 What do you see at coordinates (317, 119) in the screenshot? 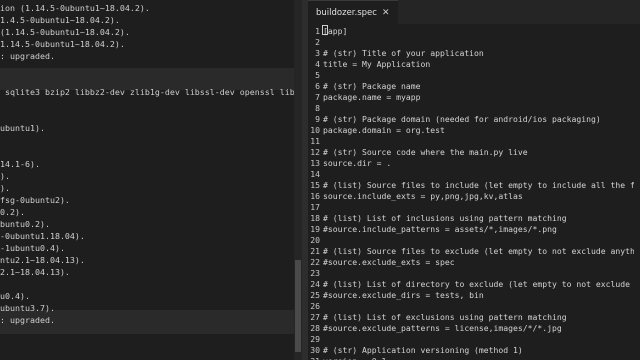
I see `line-number: 9` at bounding box center [317, 119].